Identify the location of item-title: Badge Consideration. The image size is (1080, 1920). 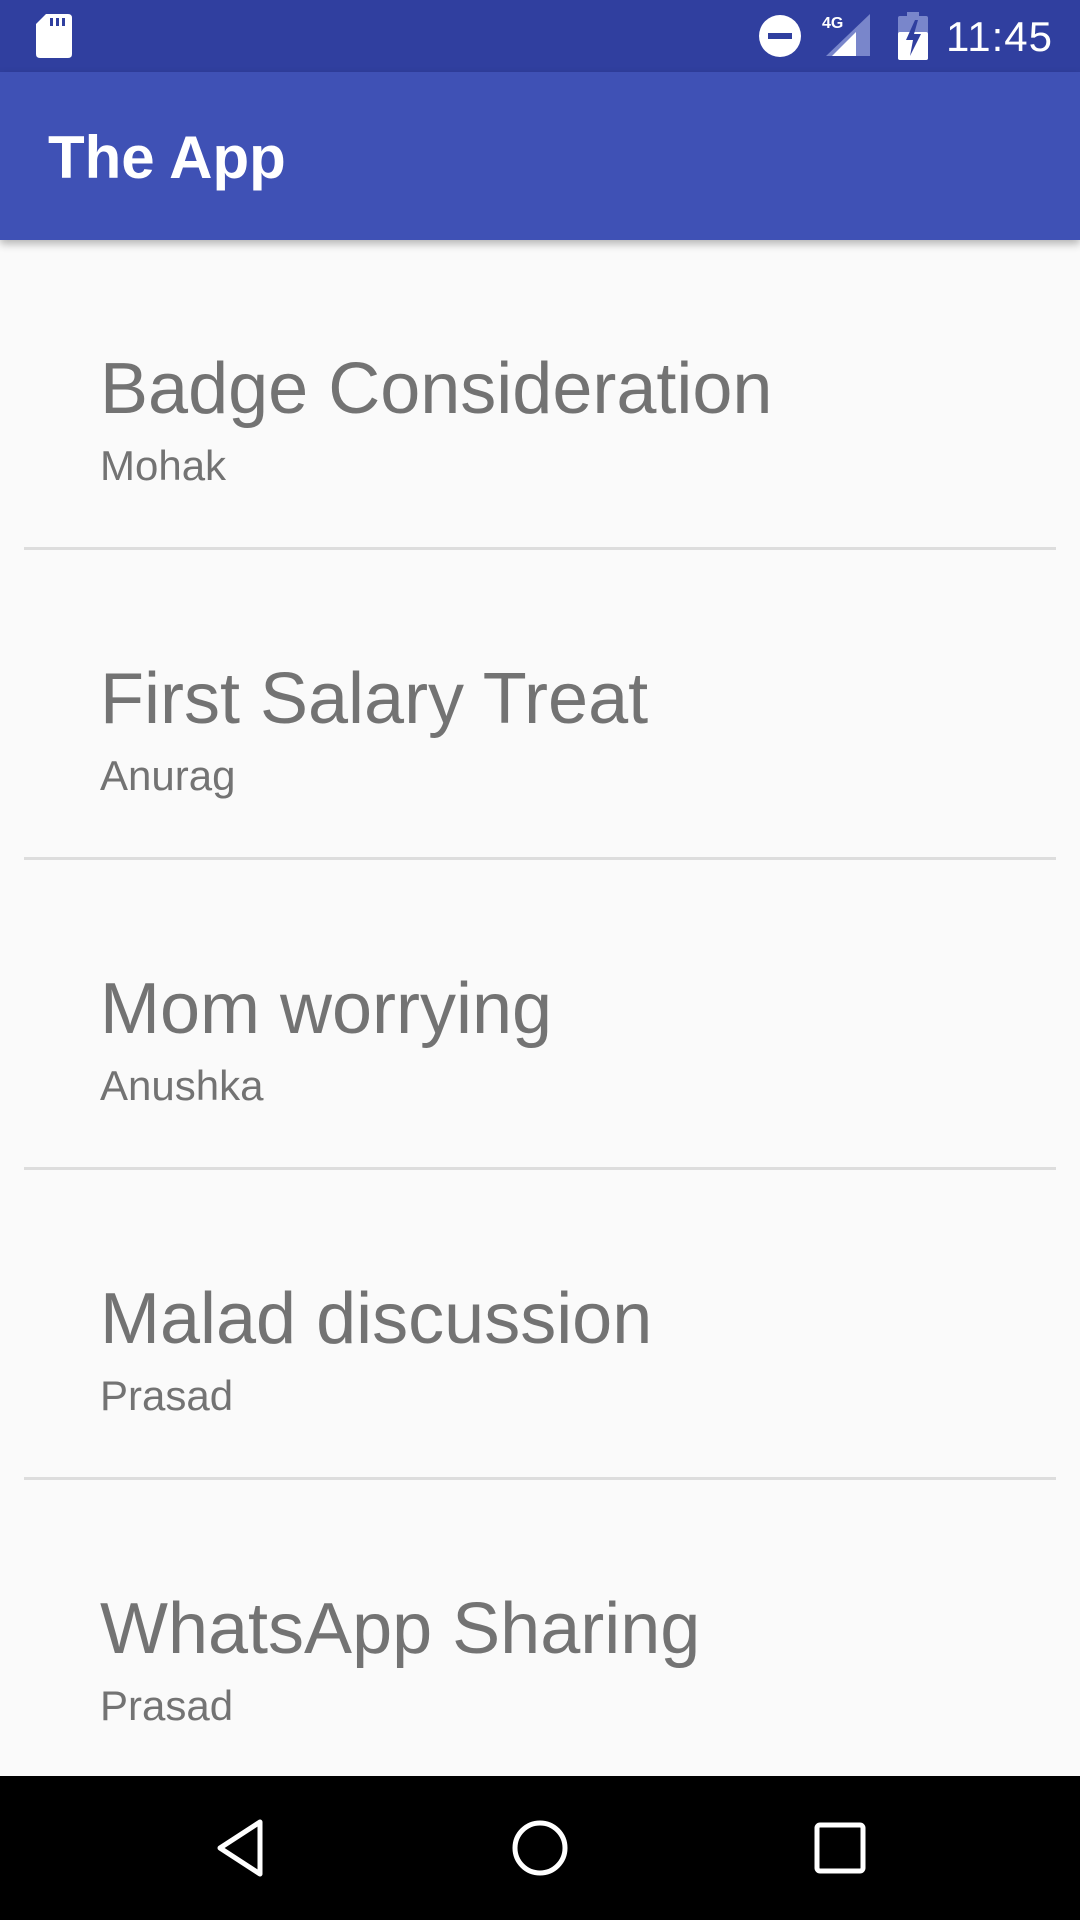
(436, 389).